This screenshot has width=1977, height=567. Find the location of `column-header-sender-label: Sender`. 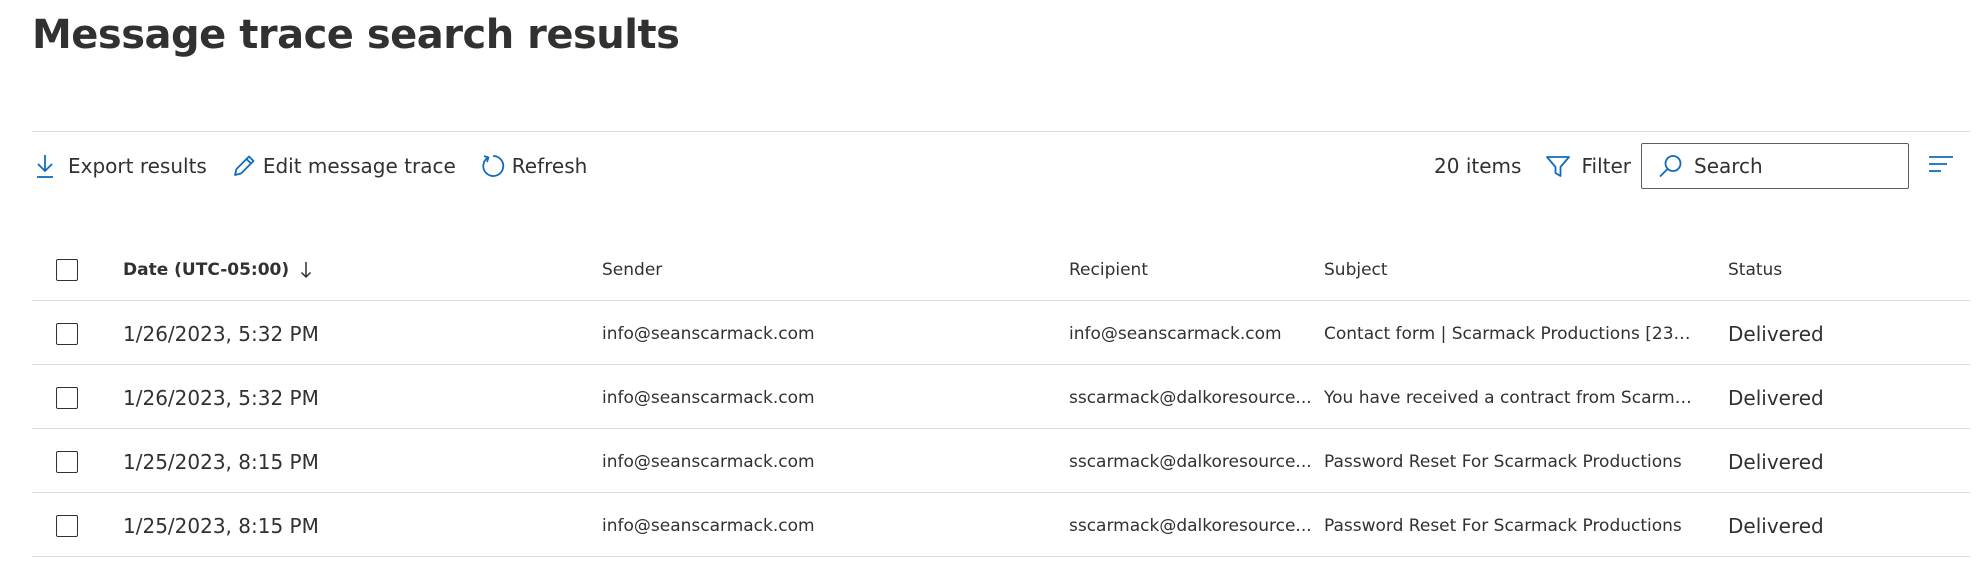

column-header-sender-label: Sender is located at coordinates (632, 270).